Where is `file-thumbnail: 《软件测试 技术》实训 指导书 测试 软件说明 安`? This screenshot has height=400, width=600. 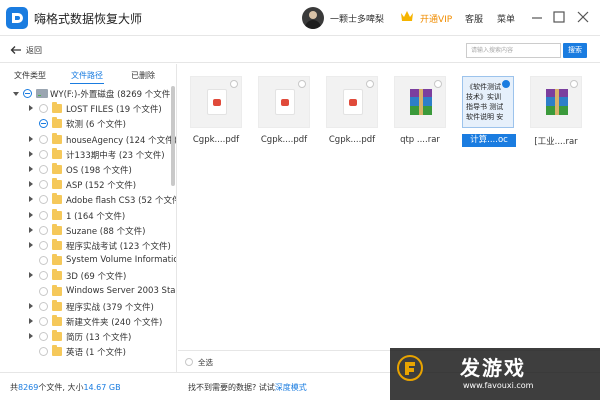
file-thumbnail: 《软件测试 技术》实训 指导书 测试 软件说明 安 is located at coordinates (488, 102).